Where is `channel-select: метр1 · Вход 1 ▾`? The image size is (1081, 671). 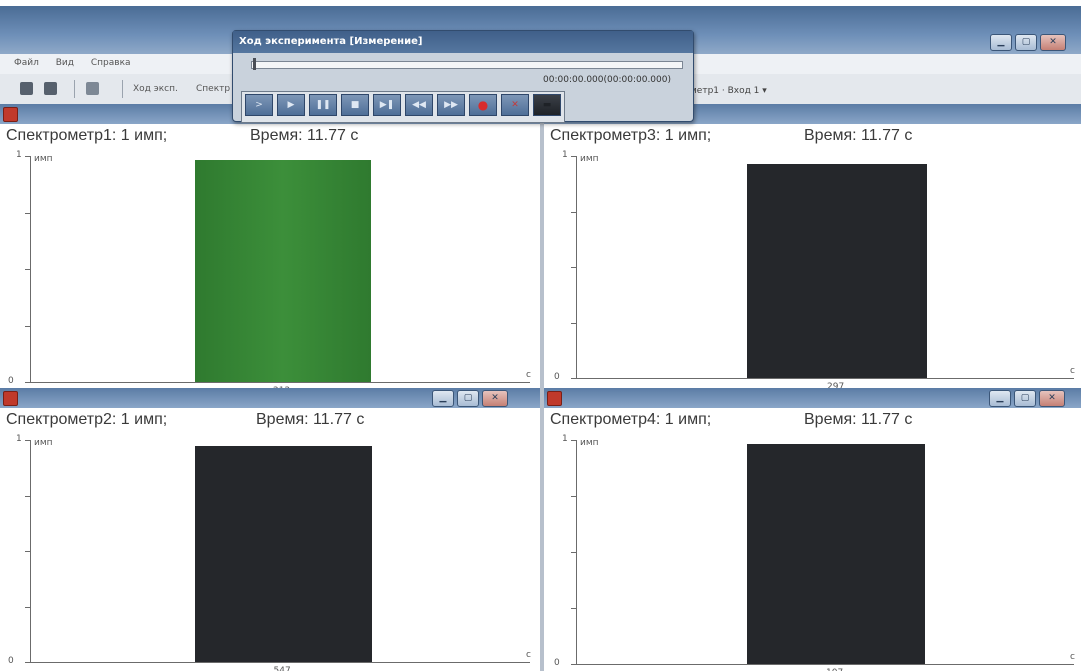 channel-select: метр1 · Вход 1 ▾ is located at coordinates (728, 91).